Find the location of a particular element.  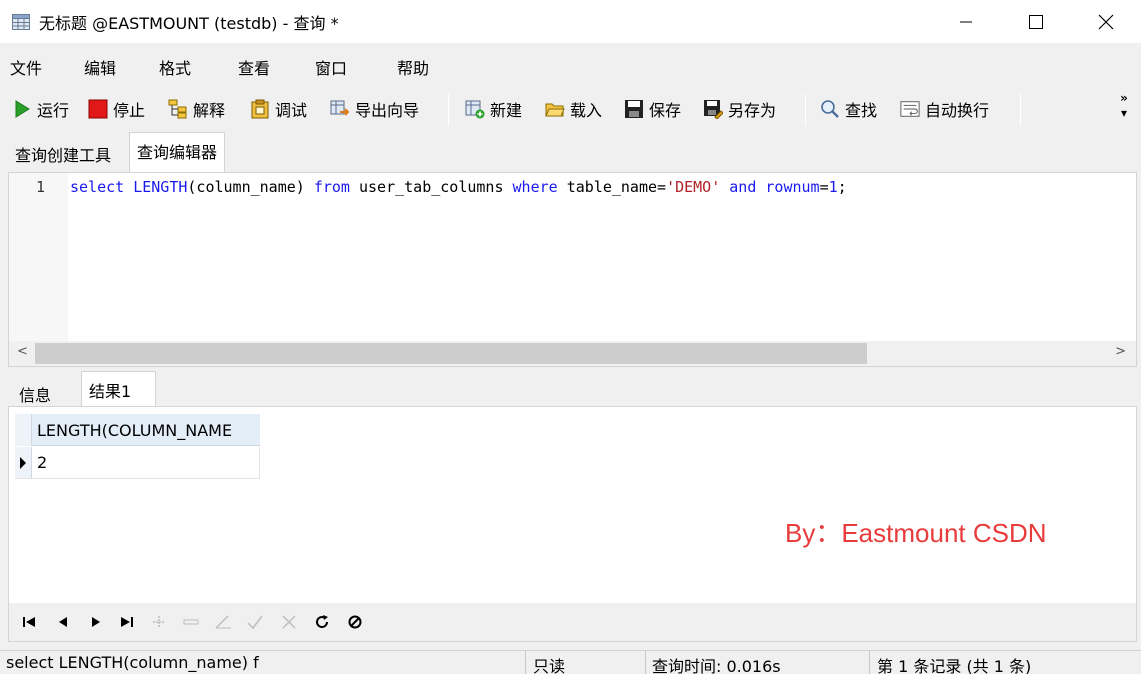

menu-edit: 编辑 is located at coordinates (100, 67).